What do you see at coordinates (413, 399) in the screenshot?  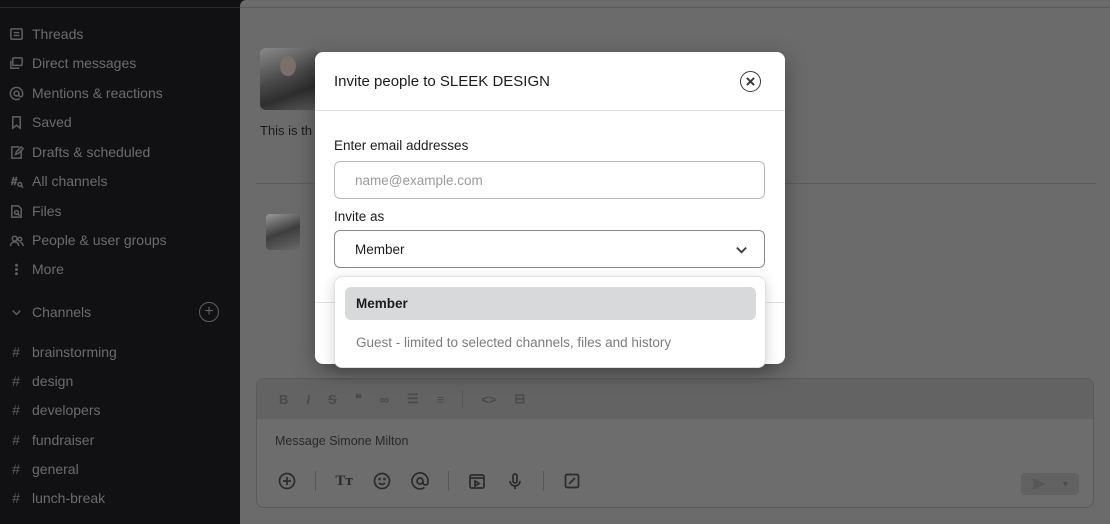 I see `bulleted-list-icon: ☰` at bounding box center [413, 399].